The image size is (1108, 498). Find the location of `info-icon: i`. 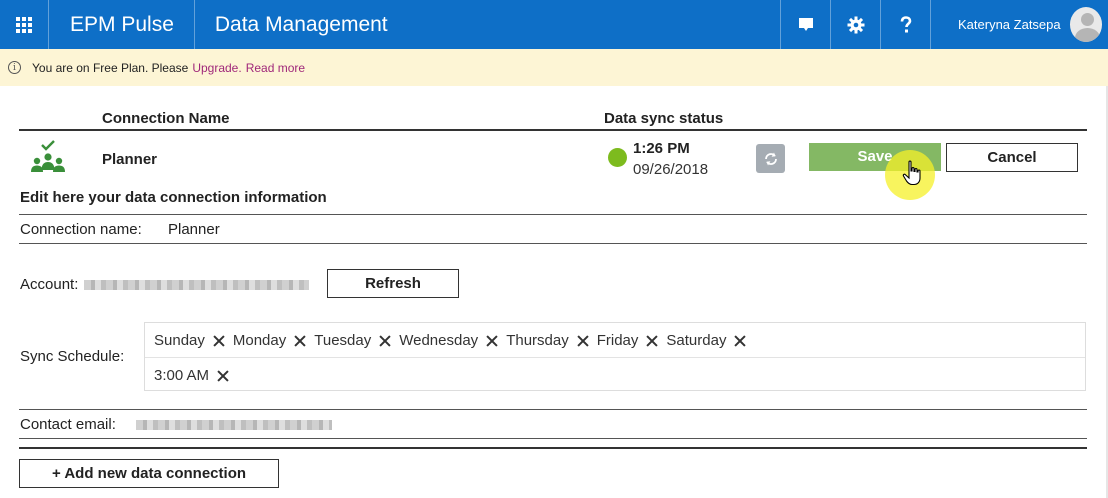

info-icon: i is located at coordinates (14, 67).